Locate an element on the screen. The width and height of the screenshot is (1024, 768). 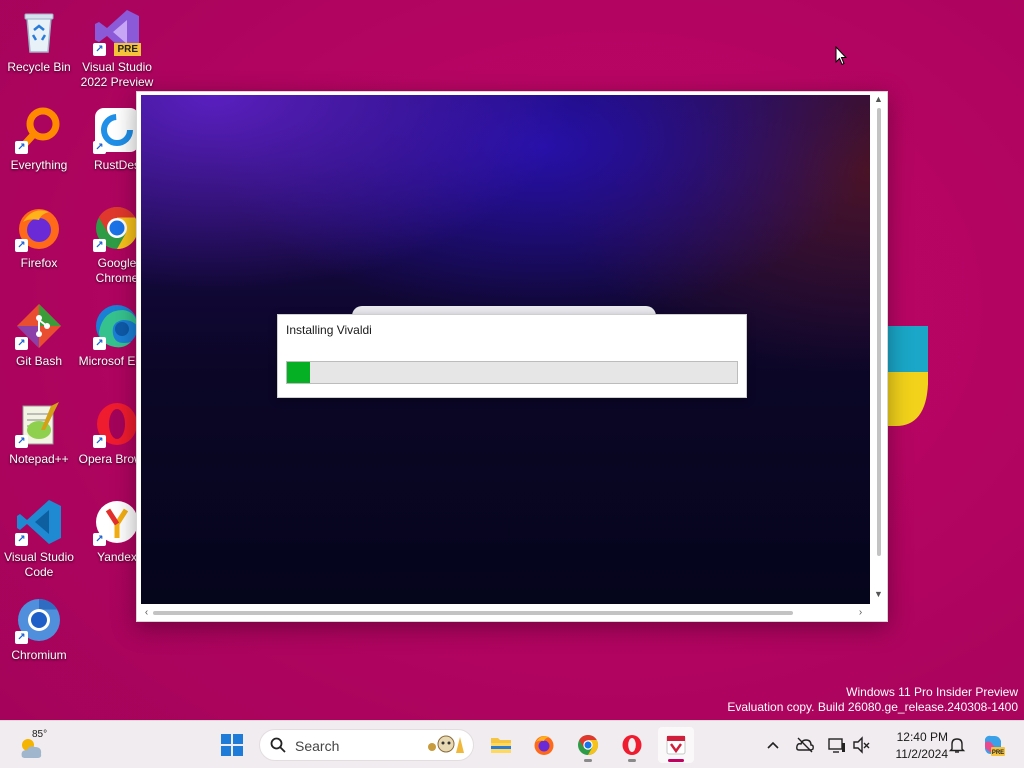
desktop-icon-label: Firefox is located at coordinates (39, 263).